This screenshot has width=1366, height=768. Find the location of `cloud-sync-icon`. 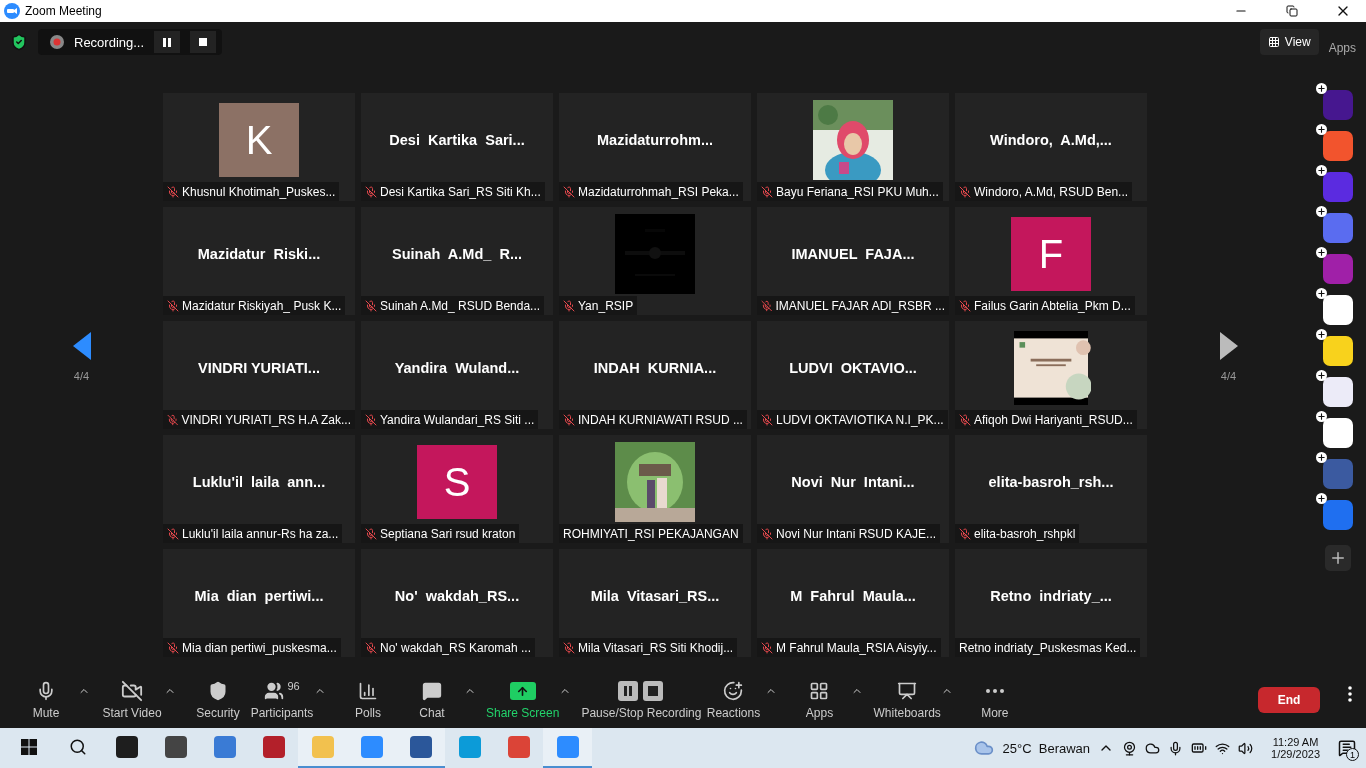

cloud-sync-icon is located at coordinates (1153, 748).